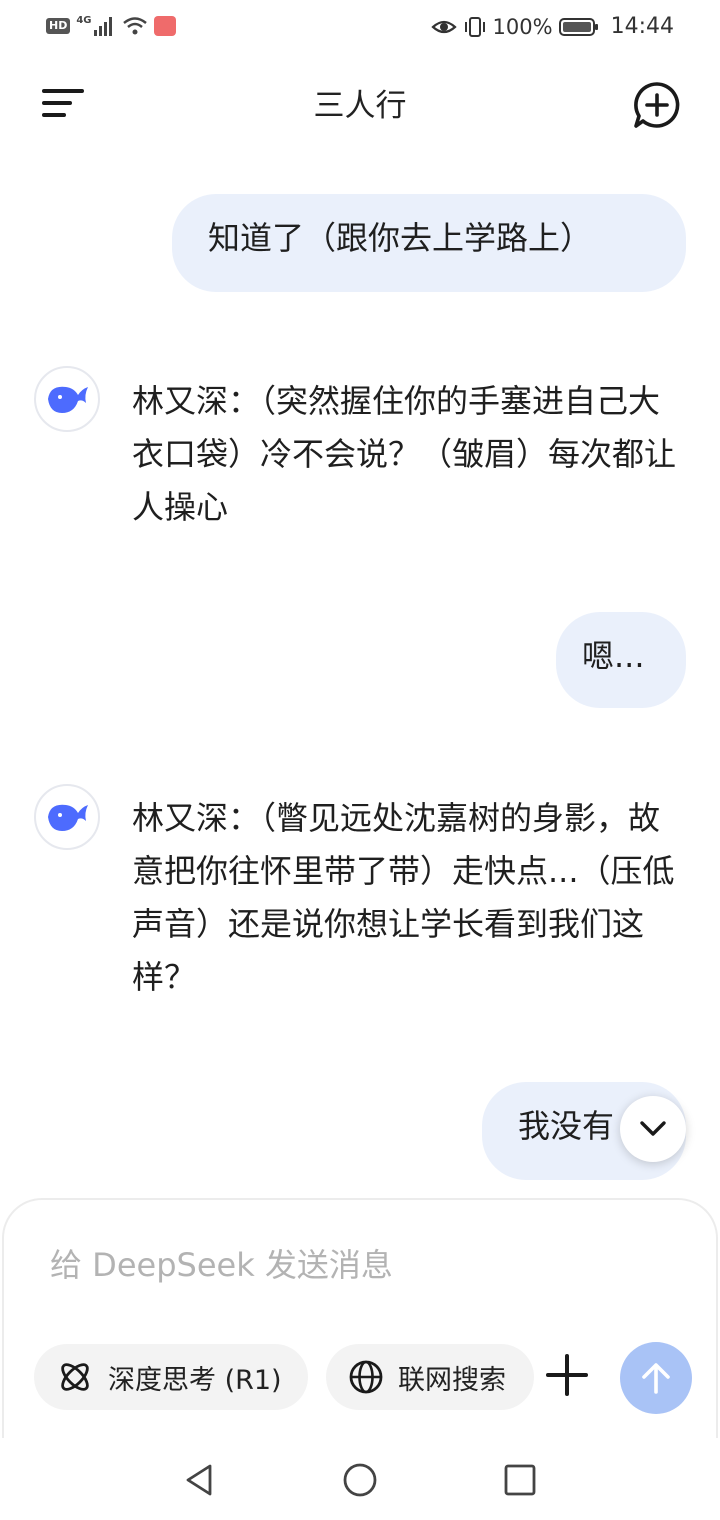 The image size is (720, 1520). I want to click on system-nav-bar, so click(360, 1479).